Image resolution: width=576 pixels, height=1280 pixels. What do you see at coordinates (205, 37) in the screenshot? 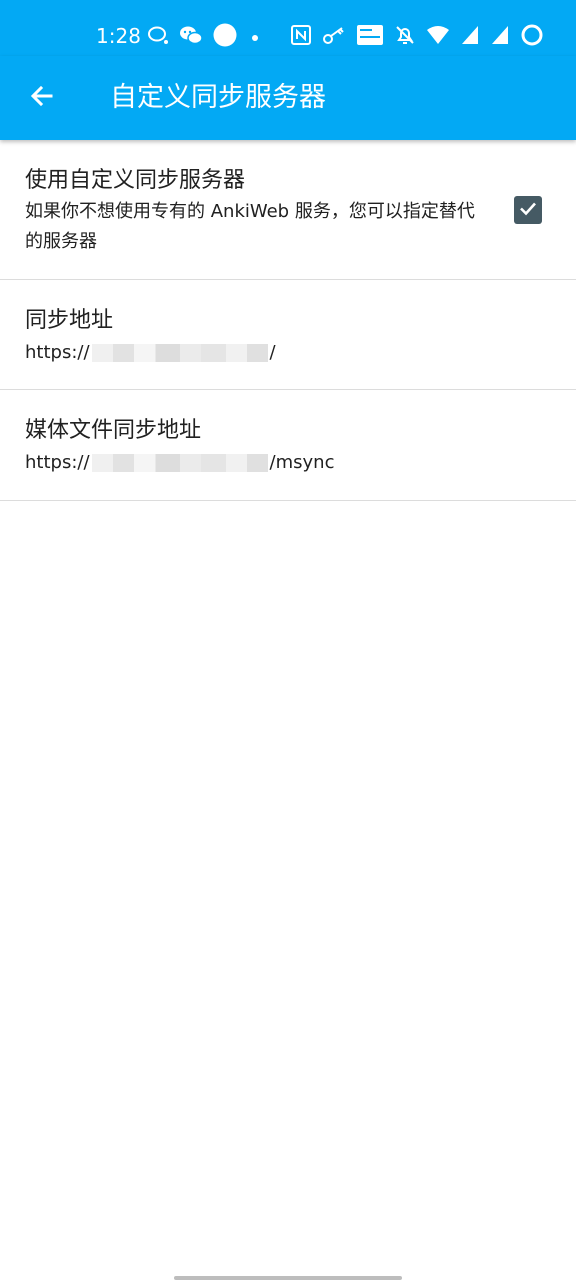
I see `status-left-icons` at bounding box center [205, 37].